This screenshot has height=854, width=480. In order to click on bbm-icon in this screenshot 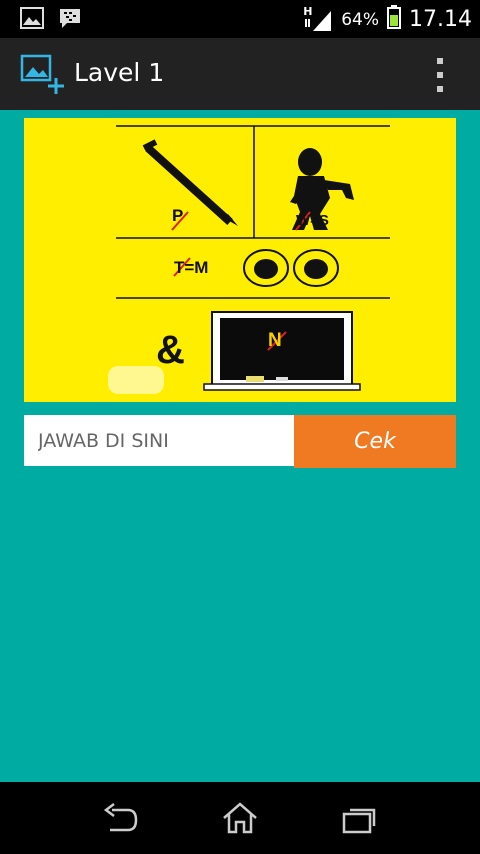, I will do `click(70, 20)`.